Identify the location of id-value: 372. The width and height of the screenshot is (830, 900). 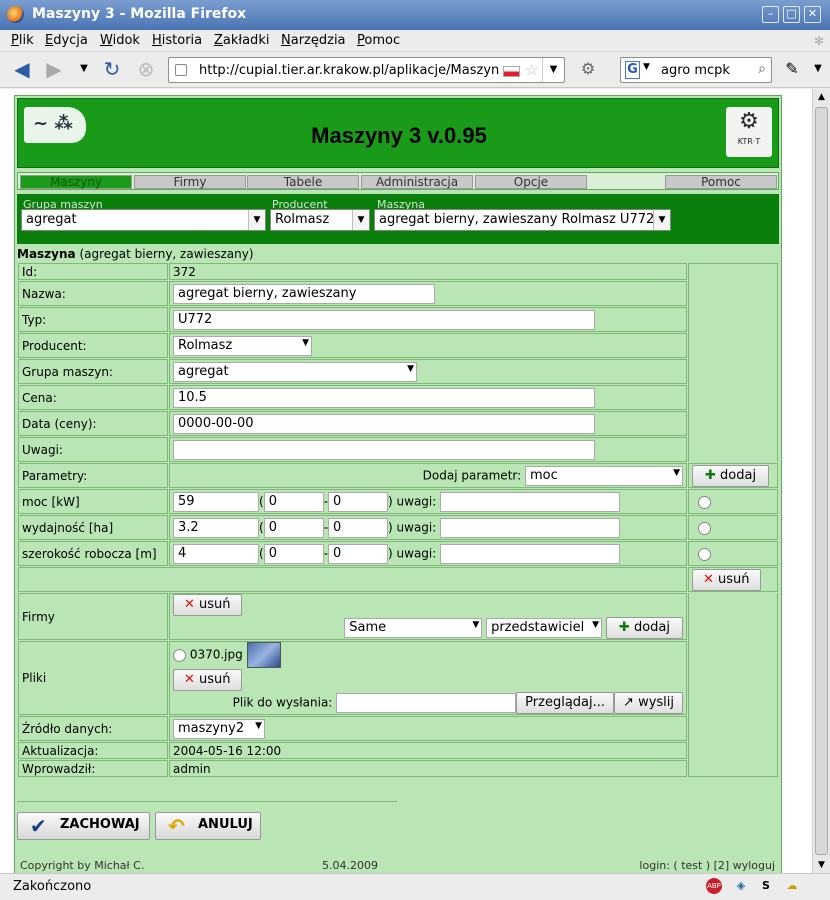
(428, 271).